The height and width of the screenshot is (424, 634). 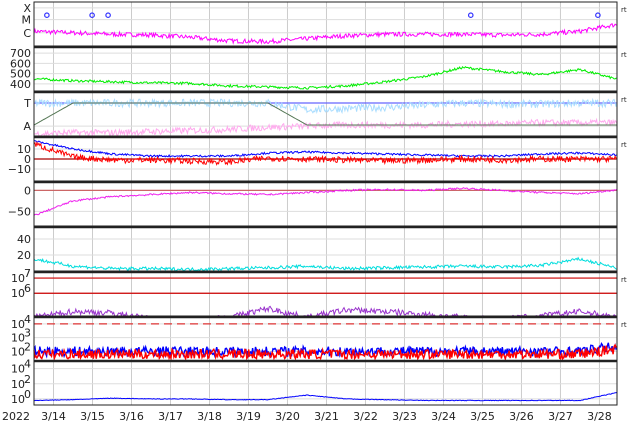 What do you see at coordinates (19, 211) in the screenshot?
I see `y-tick-label: −50` at bounding box center [19, 211].